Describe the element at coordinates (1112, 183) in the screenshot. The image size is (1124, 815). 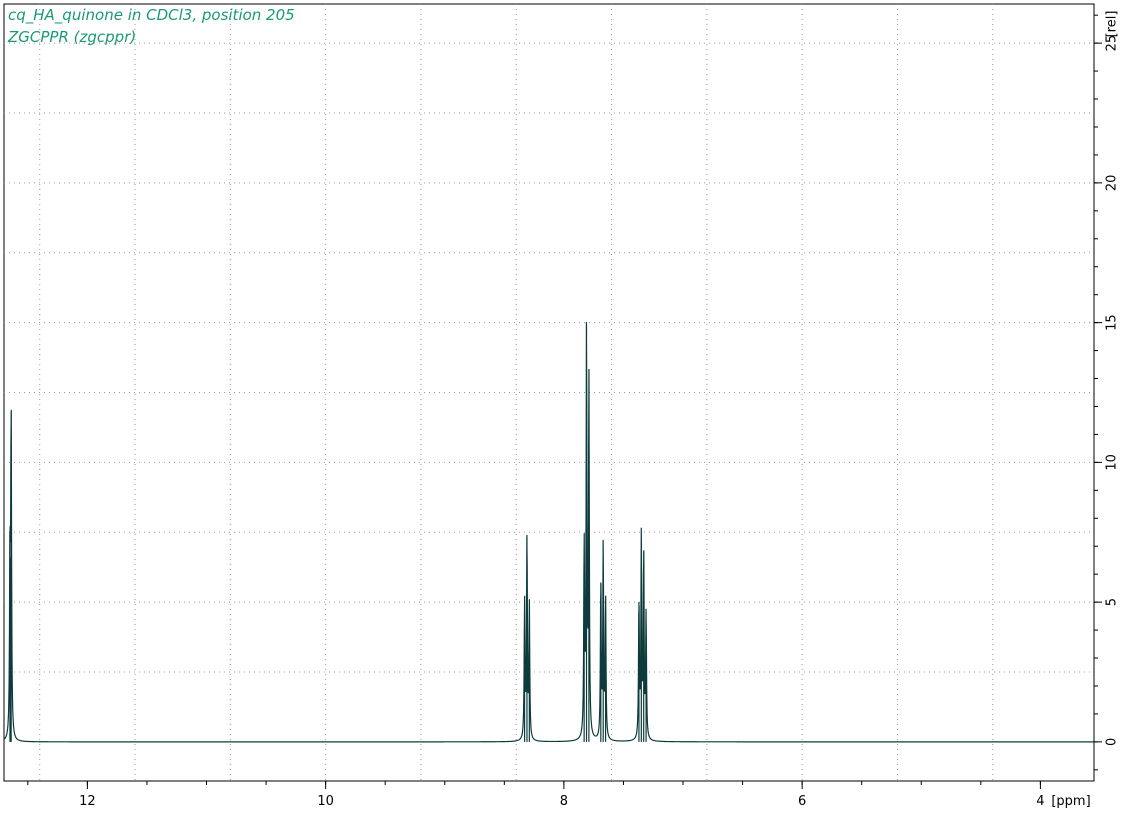
I see `y-tick-label: 20` at that location.